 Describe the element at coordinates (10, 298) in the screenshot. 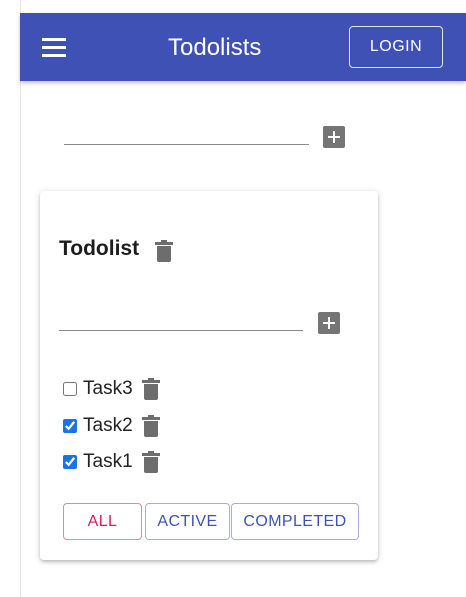

I see `page-left-edge` at that location.